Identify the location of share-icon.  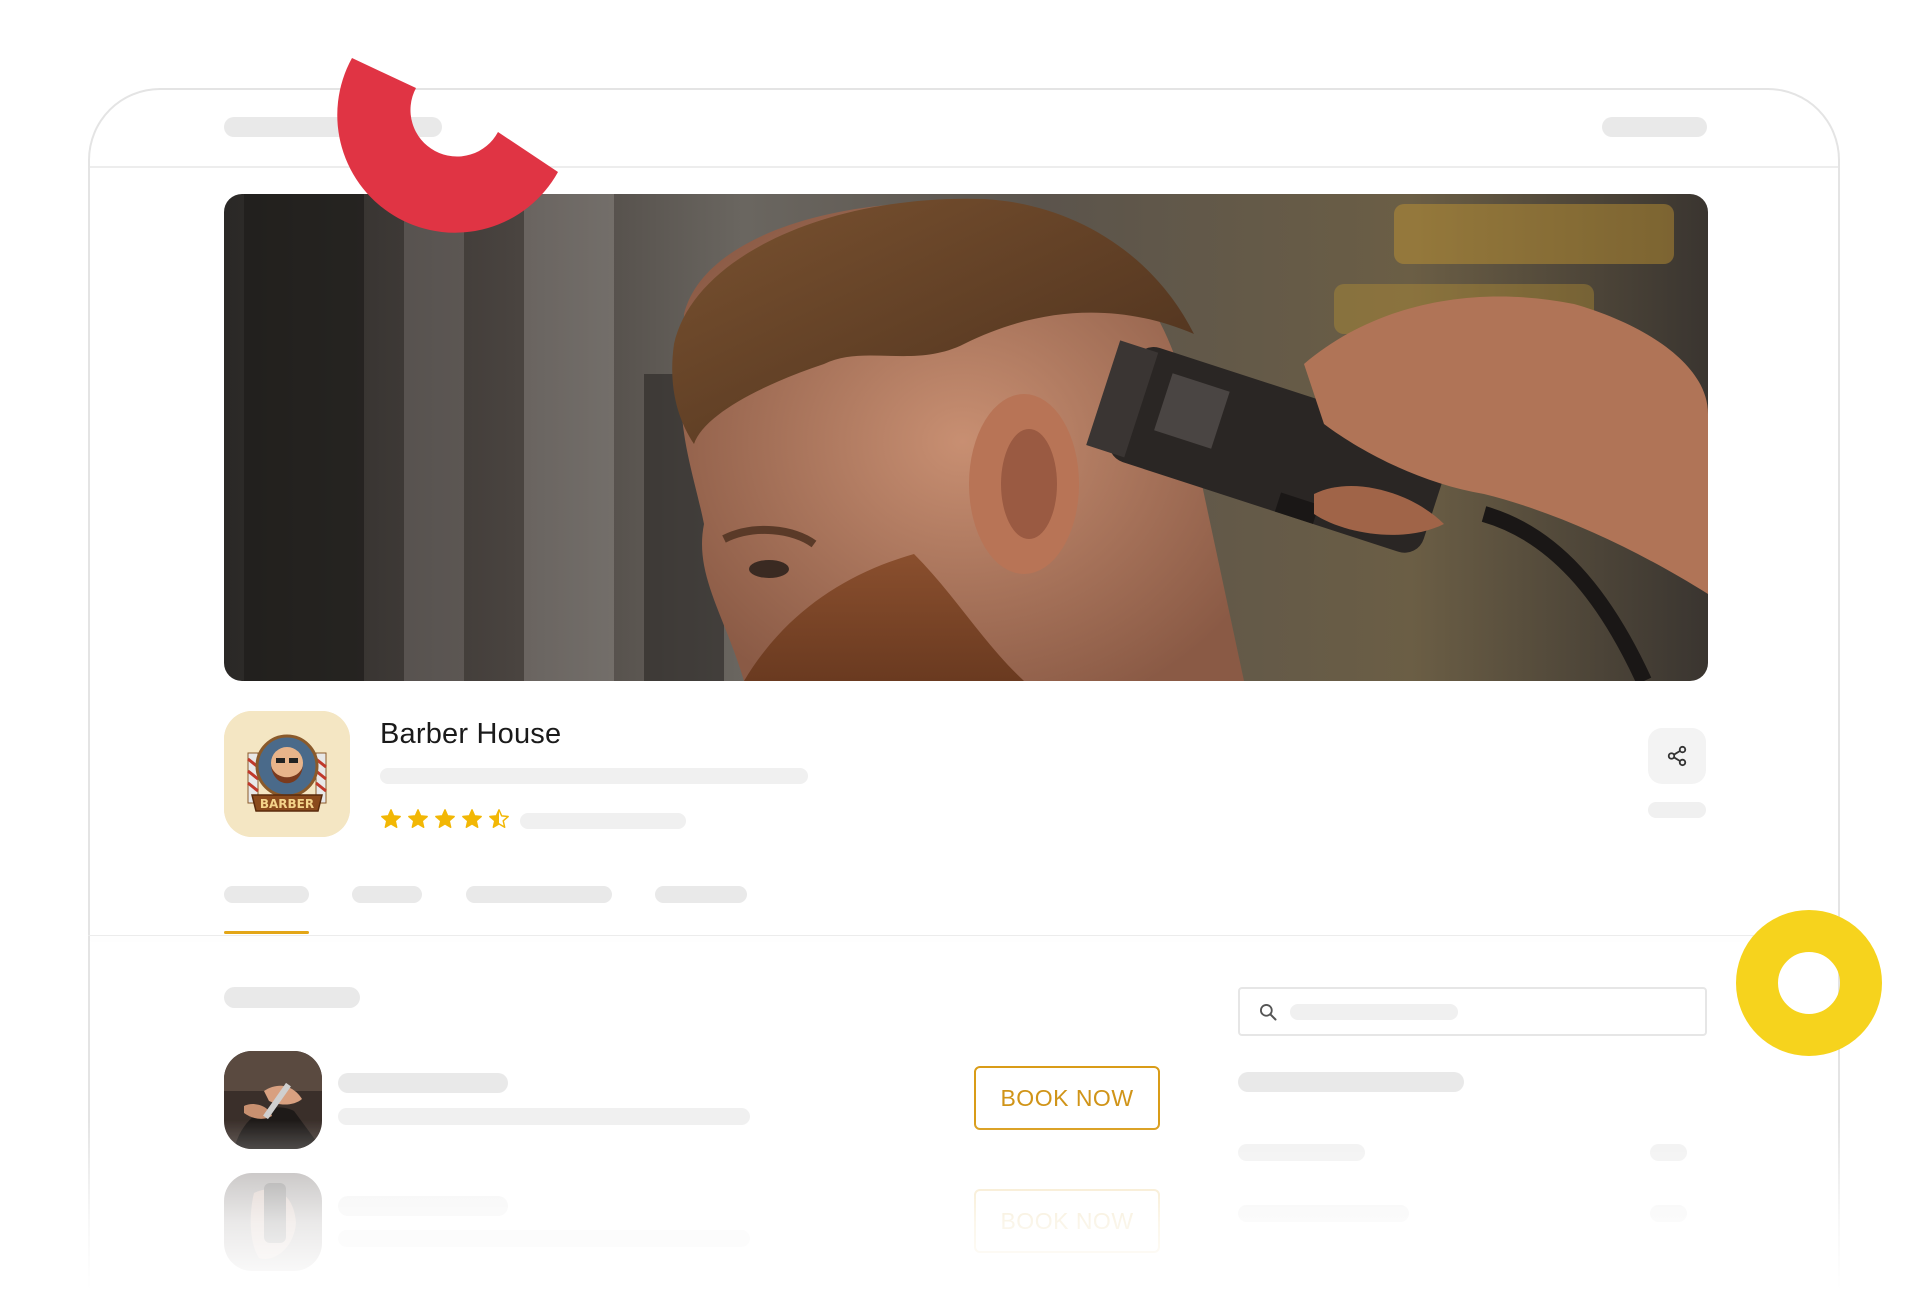
(1677, 756).